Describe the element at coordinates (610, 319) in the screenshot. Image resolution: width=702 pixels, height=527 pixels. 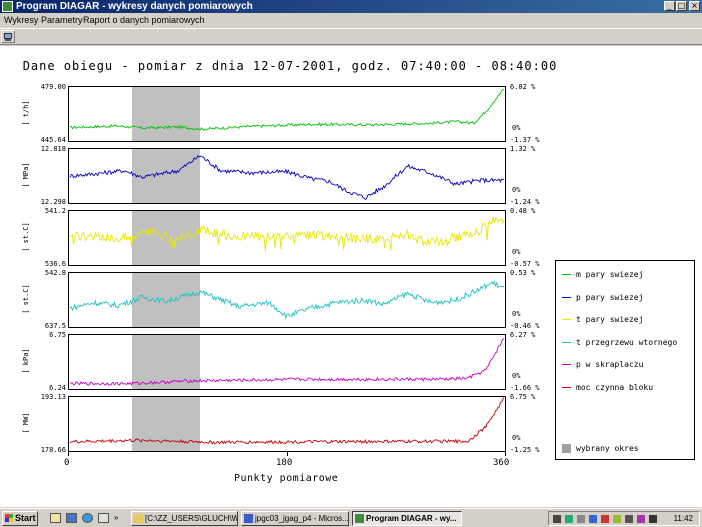
I see `legend-label: t pary swiezej` at that location.